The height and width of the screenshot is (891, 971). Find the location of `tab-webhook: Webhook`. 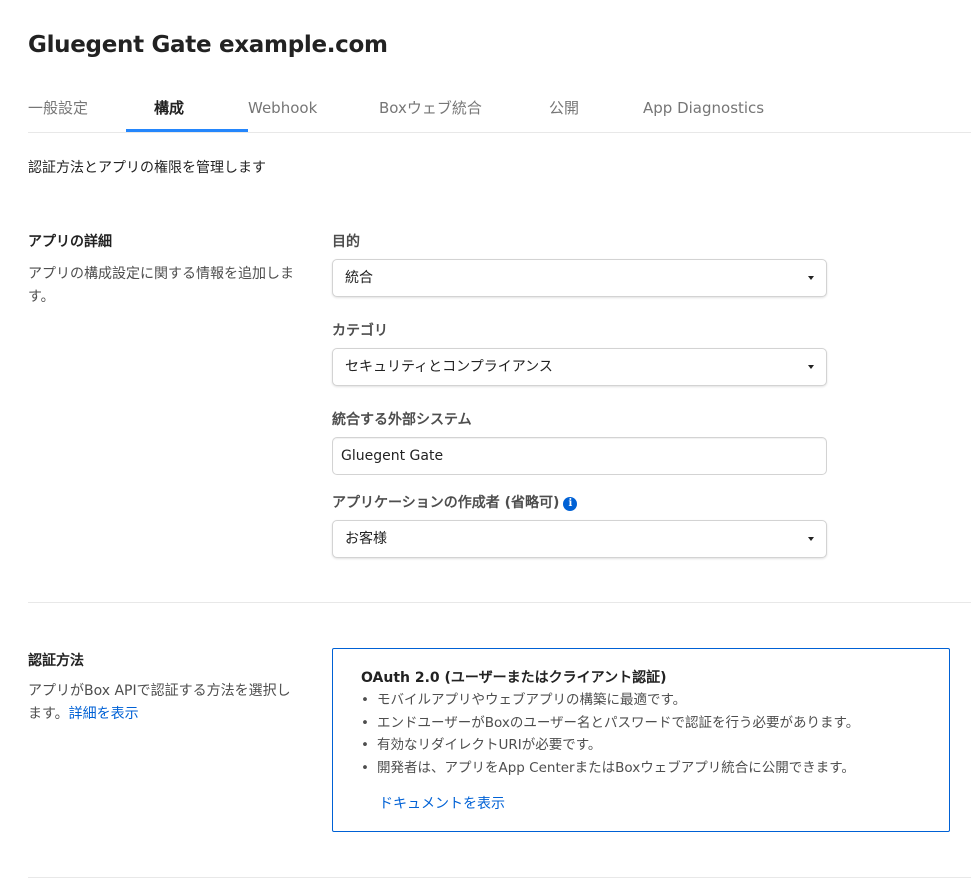

tab-webhook: Webhook is located at coordinates (282, 109).